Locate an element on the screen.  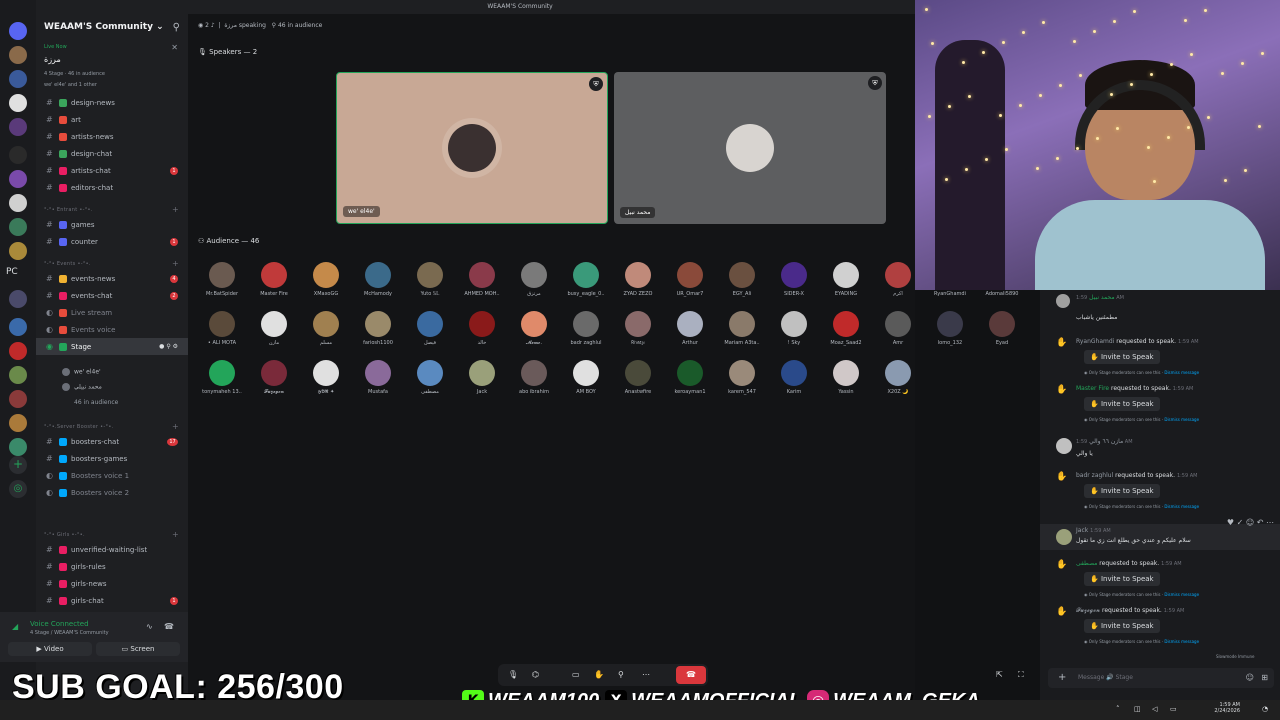
speaker-icon: ◁ is located at coordinates (1154, 709).